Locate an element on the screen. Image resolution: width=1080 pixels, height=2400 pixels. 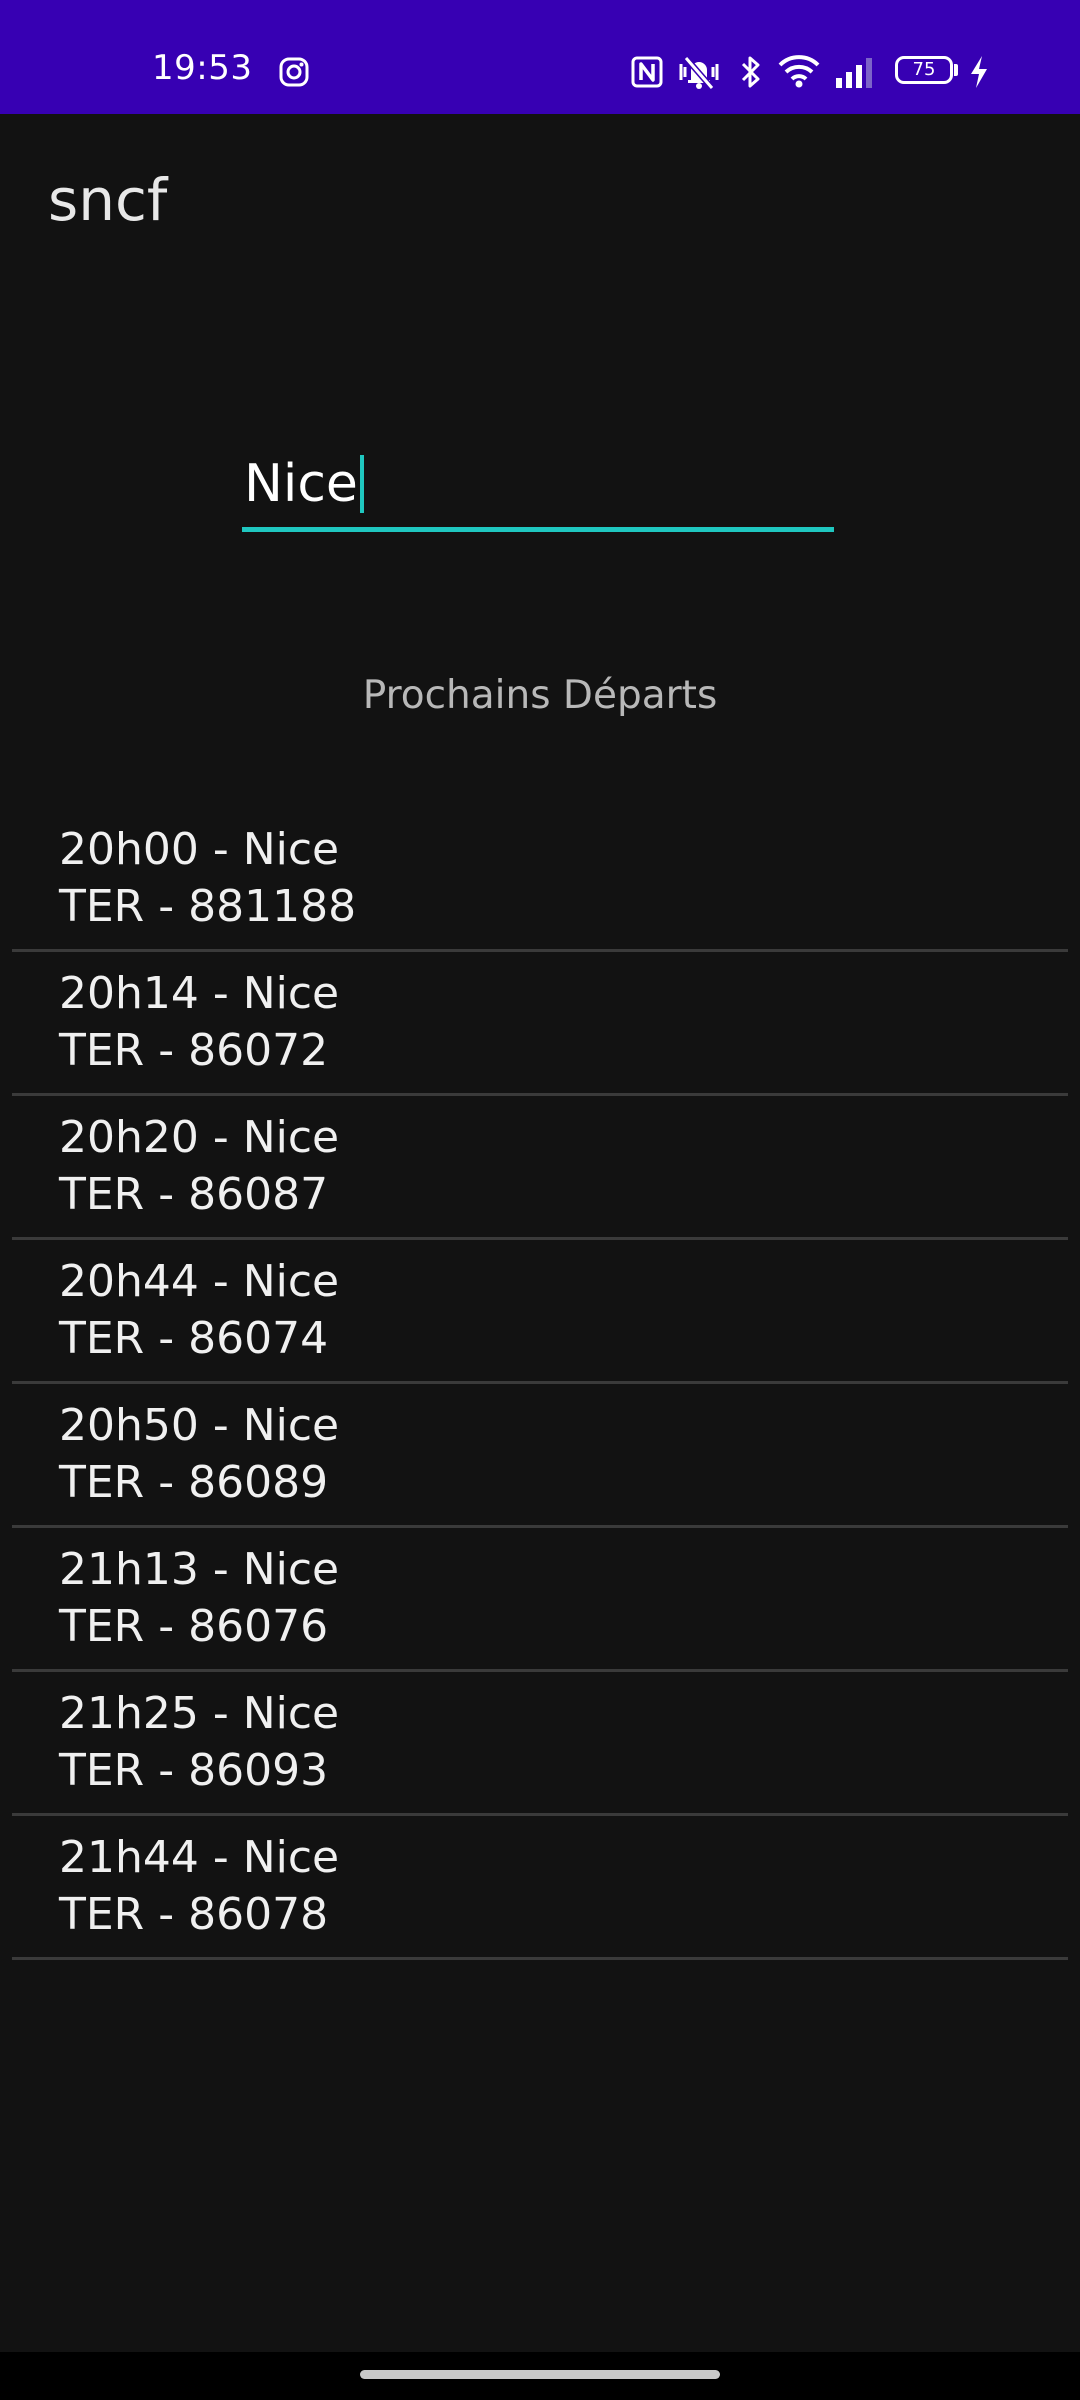
departure-time-destination: 21h25 - Nice is located at coordinates (199, 1713).